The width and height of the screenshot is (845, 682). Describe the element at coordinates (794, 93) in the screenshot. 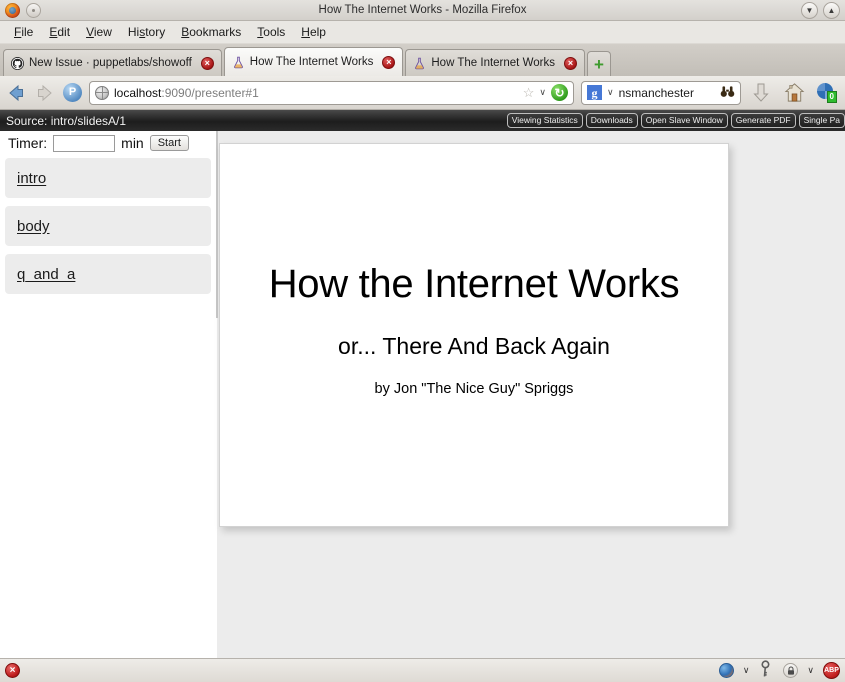

I see `home-icon` at that location.